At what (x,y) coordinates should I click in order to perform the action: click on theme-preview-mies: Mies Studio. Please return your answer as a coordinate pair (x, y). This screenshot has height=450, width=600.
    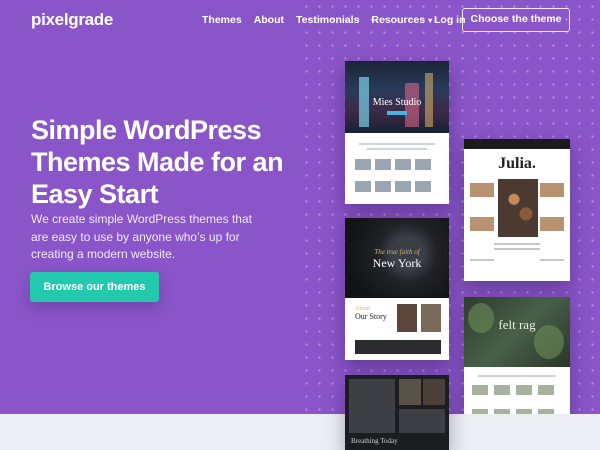
    Looking at the image, I should click on (397, 132).